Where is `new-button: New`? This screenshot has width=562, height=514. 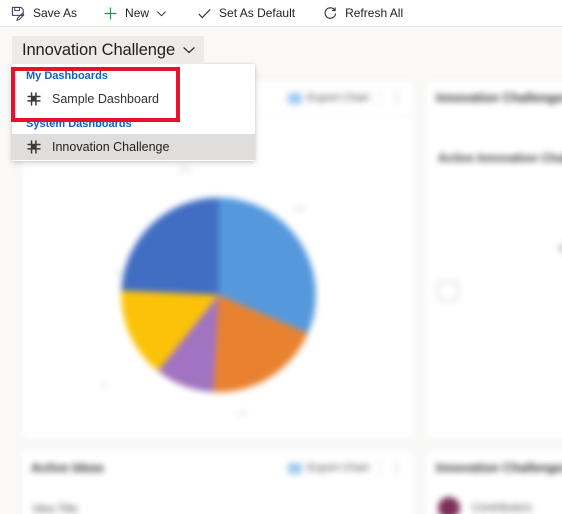 new-button: New is located at coordinates (138, 13).